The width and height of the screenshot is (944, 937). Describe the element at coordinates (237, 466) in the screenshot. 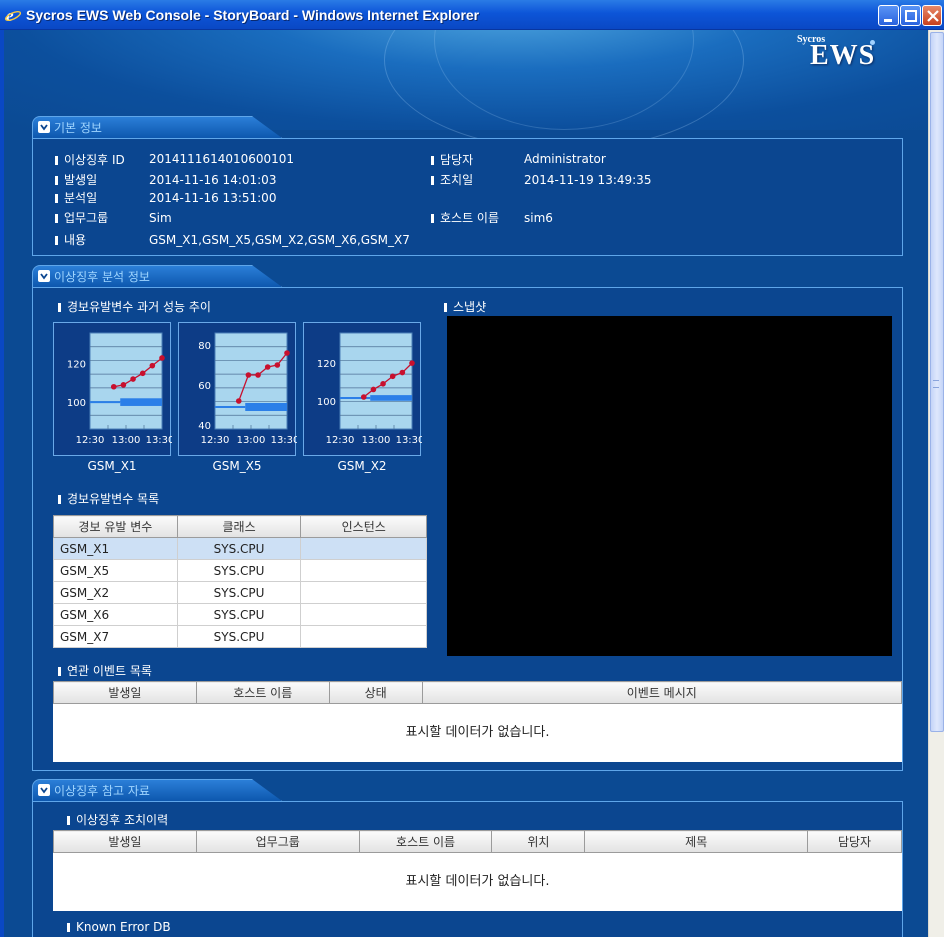

I see `chart-name-1: GSM_X5` at that location.